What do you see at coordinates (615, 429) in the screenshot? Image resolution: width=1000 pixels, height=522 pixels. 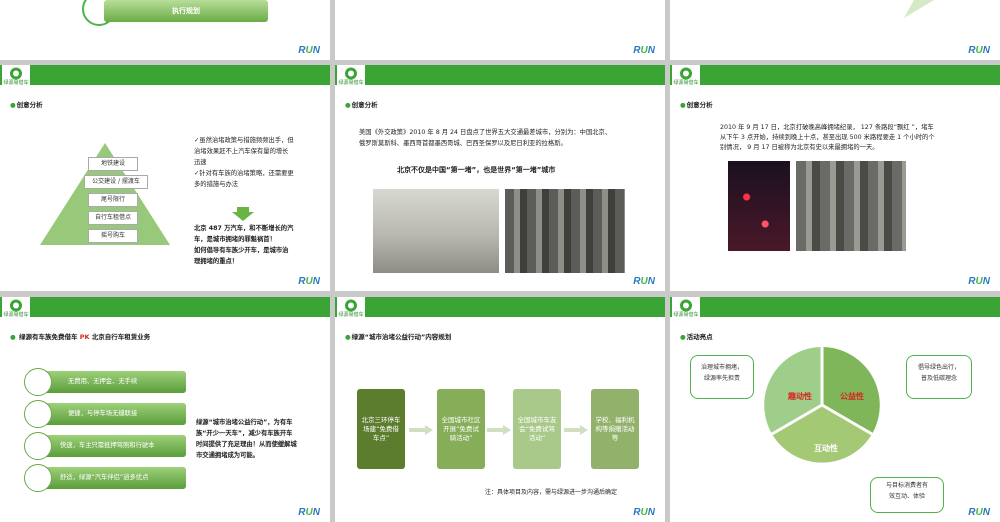 I see `plan-box-4: 学校、福利机构等捐赠活动等` at bounding box center [615, 429].